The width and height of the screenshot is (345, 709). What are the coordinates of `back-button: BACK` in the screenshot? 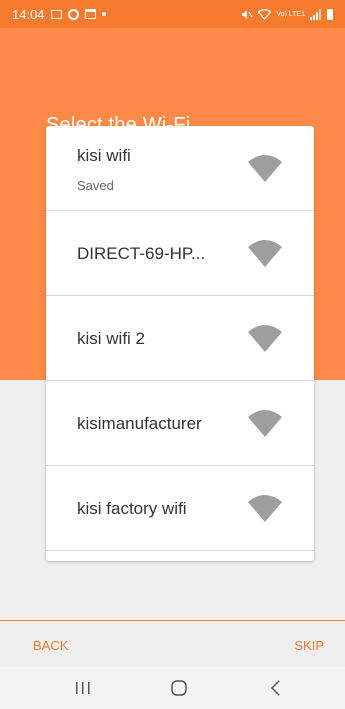 It's located at (50, 645).